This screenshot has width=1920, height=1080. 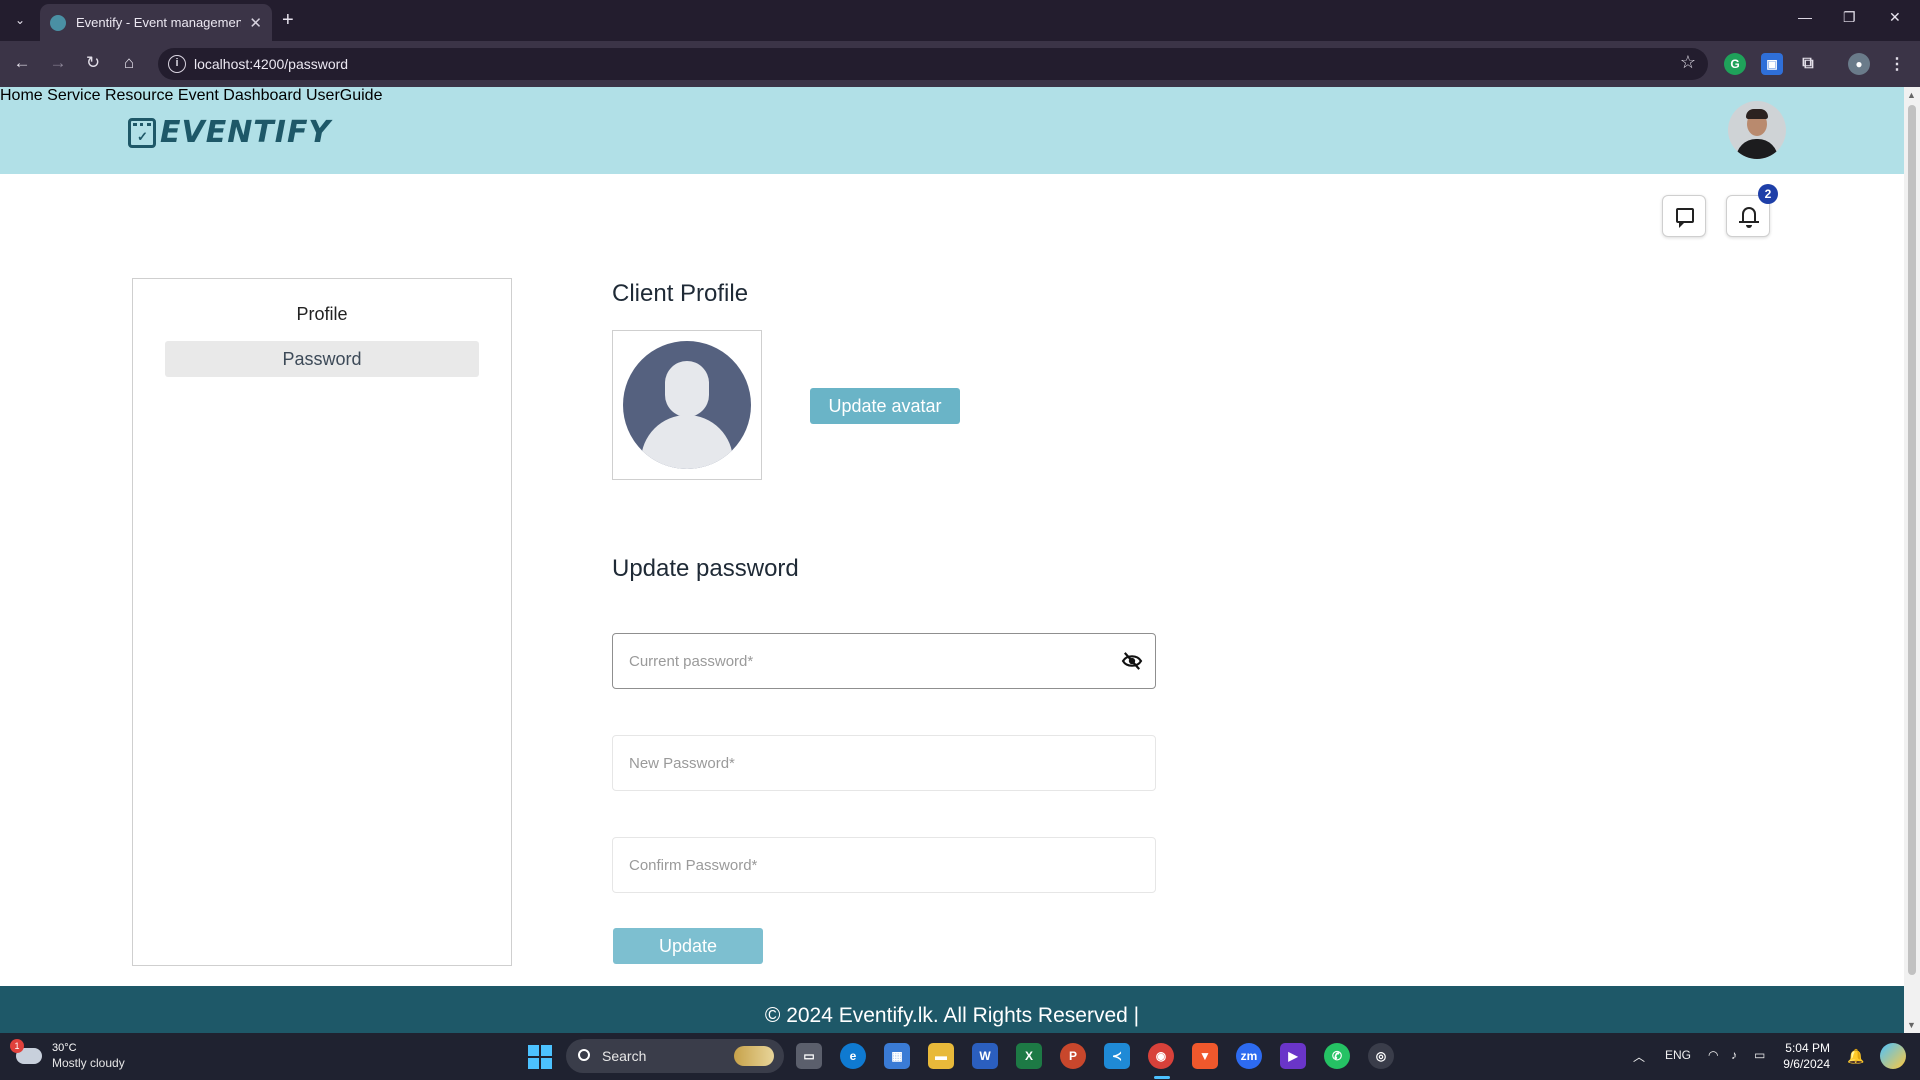 I want to click on active-app-indicator, so click(x=1162, y=1077).